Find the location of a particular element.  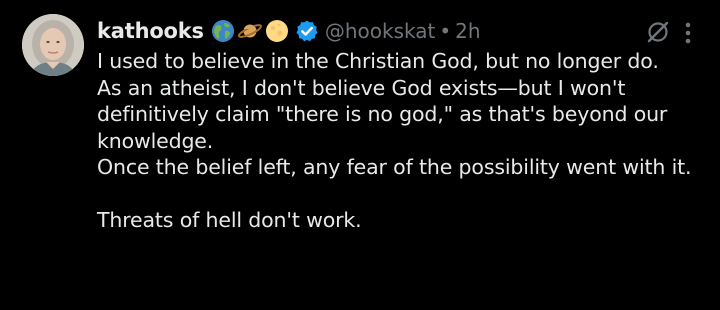

post-timestamp: 2h is located at coordinates (467, 31).